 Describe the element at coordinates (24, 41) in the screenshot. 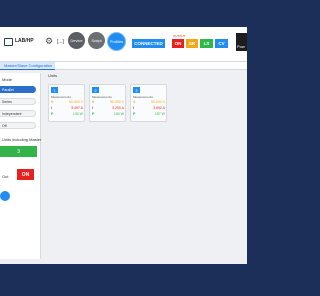

I see `app-name: LAB/HP` at that location.